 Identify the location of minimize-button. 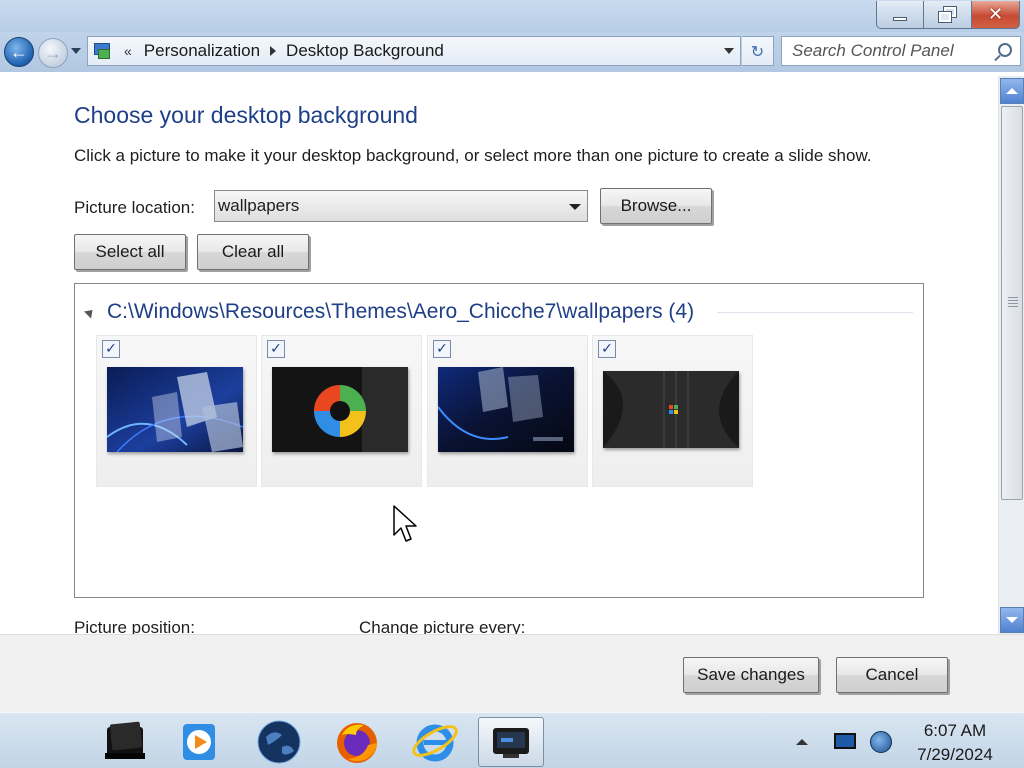
(900, 15).